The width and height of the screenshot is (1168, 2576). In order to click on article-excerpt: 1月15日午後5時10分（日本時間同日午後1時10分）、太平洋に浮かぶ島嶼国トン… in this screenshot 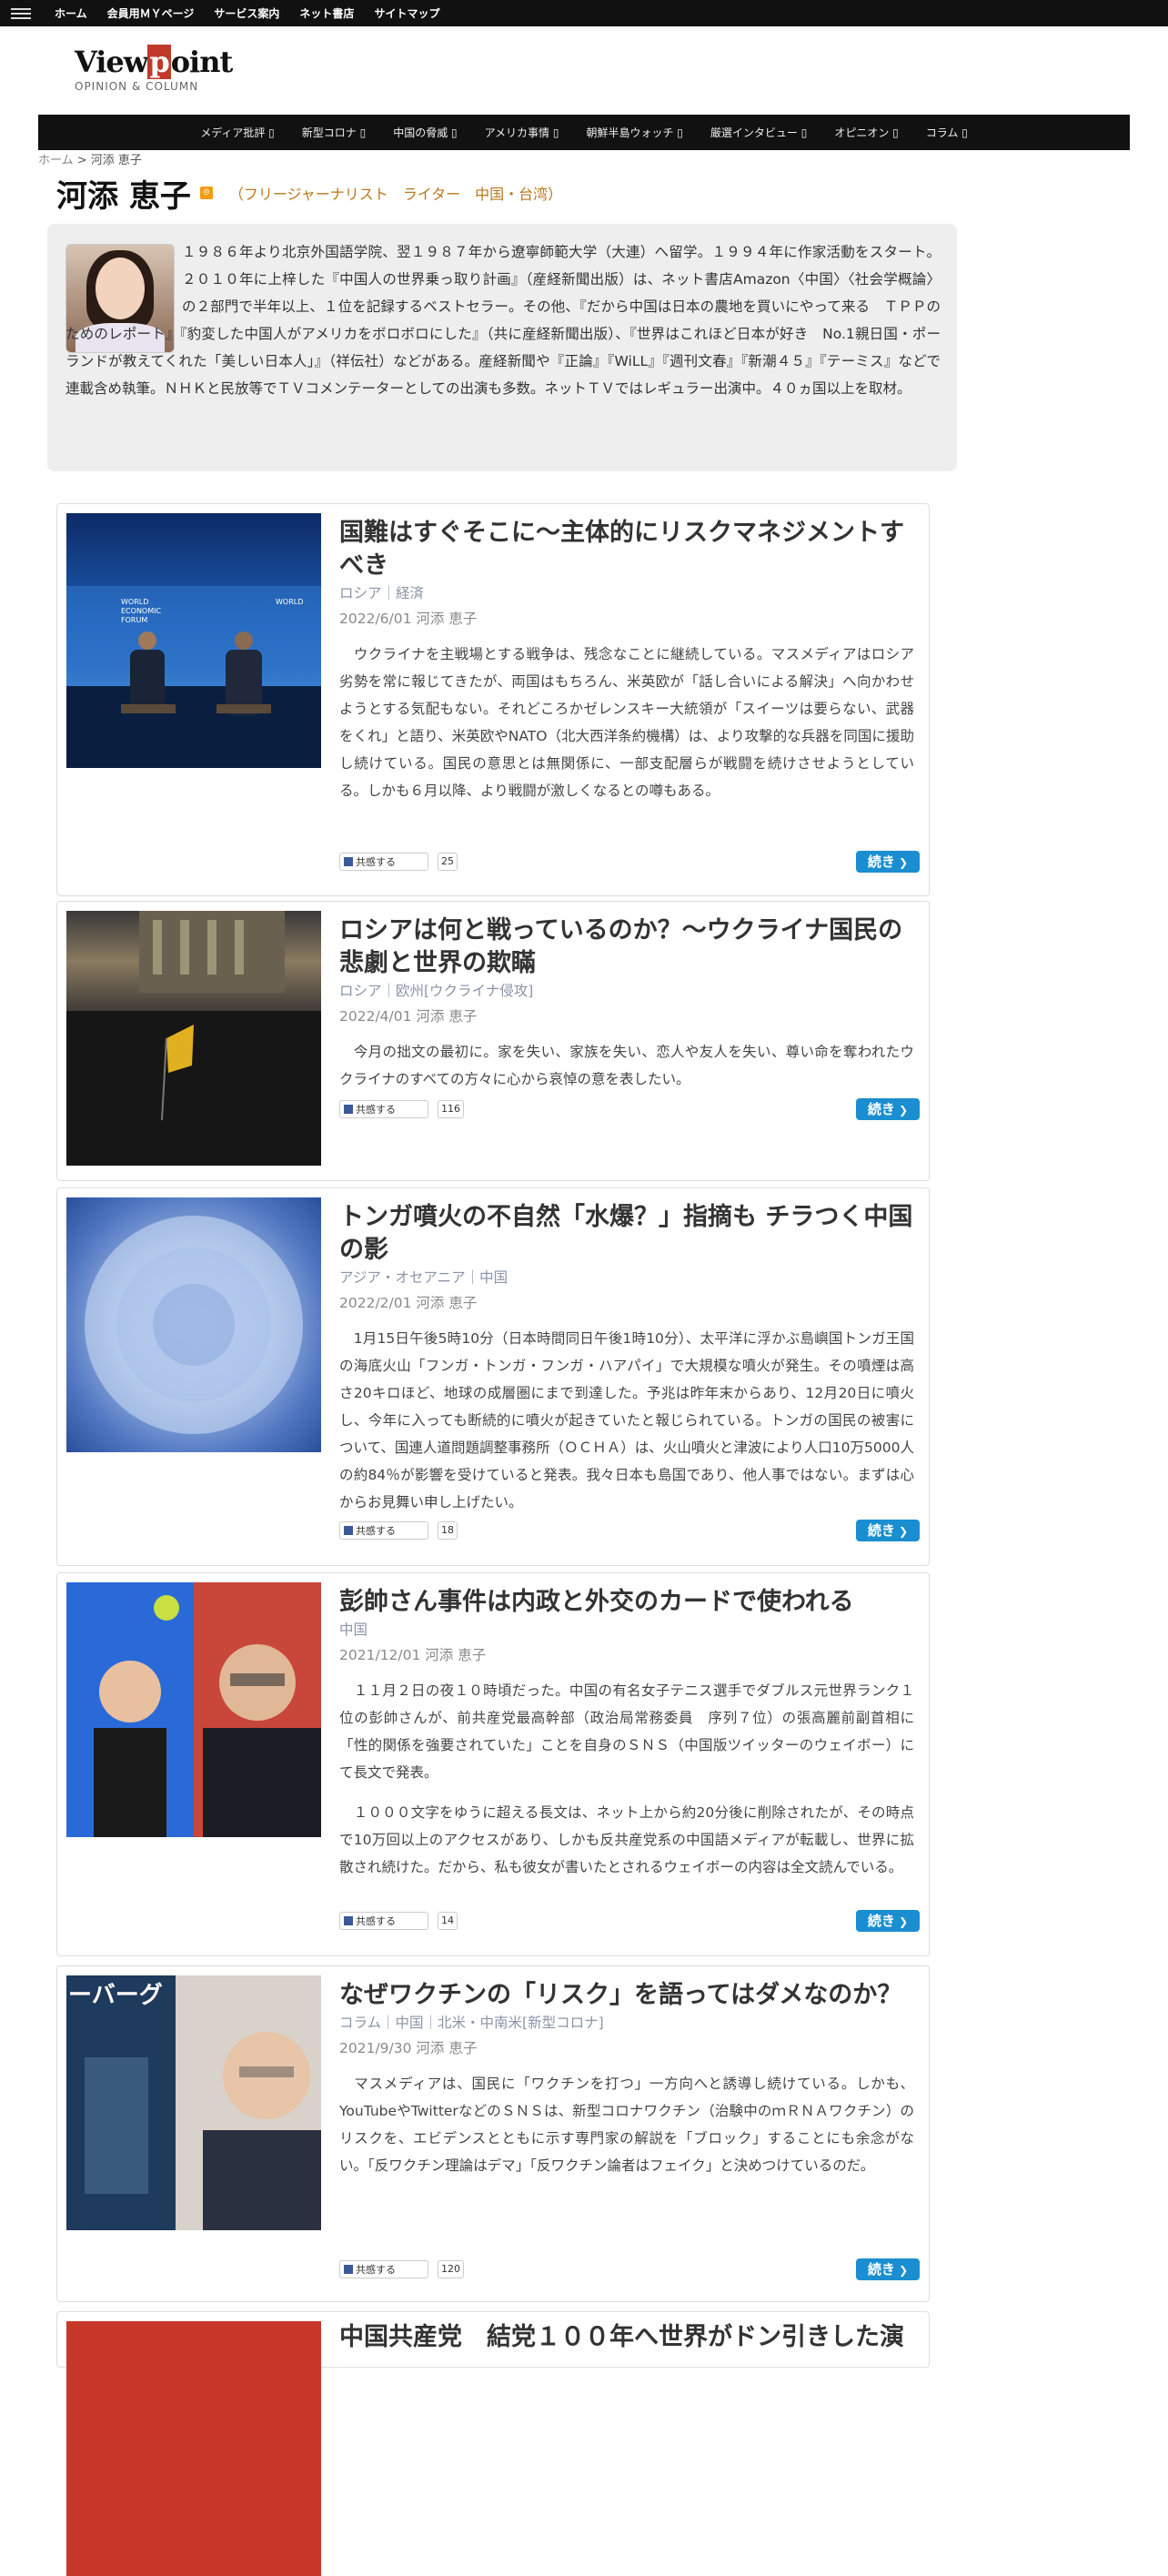, I will do `click(627, 1420)`.